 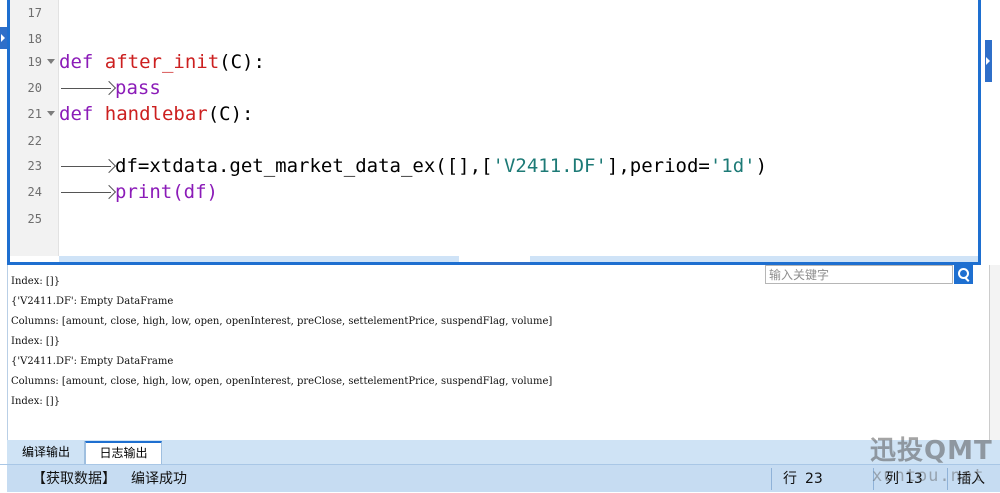 What do you see at coordinates (500, 478) in the screenshot?
I see `status-bar: 【获取数据】 编译成功 行 23 列 13 插入` at bounding box center [500, 478].